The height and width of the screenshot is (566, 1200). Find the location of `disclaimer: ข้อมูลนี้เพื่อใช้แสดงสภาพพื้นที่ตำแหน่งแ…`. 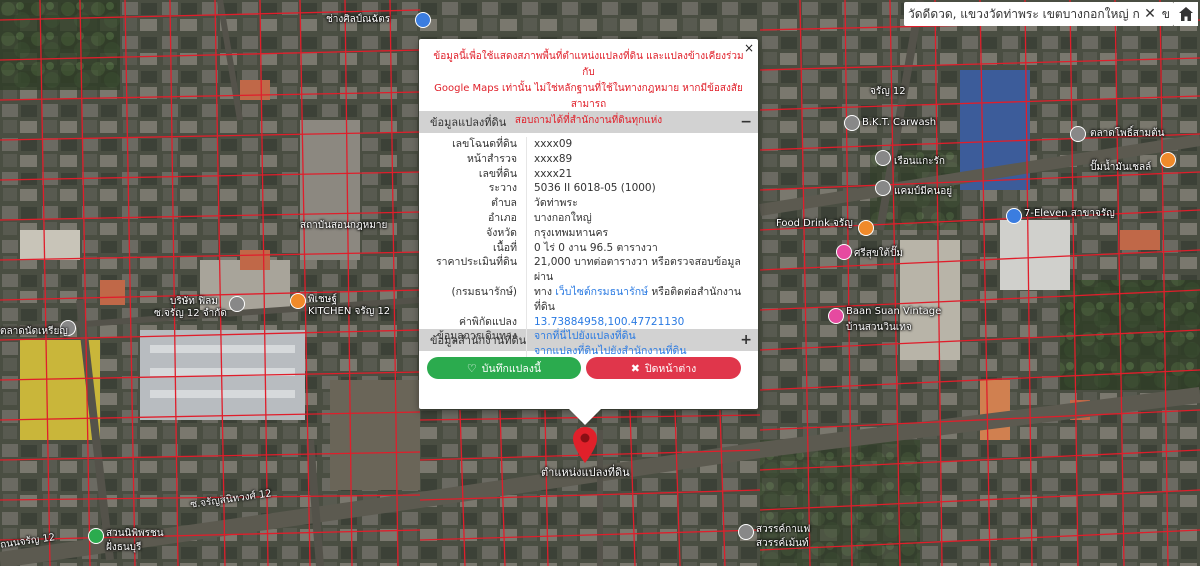

disclaimer: ข้อมูลนี้เพื่อใช้แสดงสภาพพื้นที่ตำแหน่งแ… is located at coordinates (588, 82).